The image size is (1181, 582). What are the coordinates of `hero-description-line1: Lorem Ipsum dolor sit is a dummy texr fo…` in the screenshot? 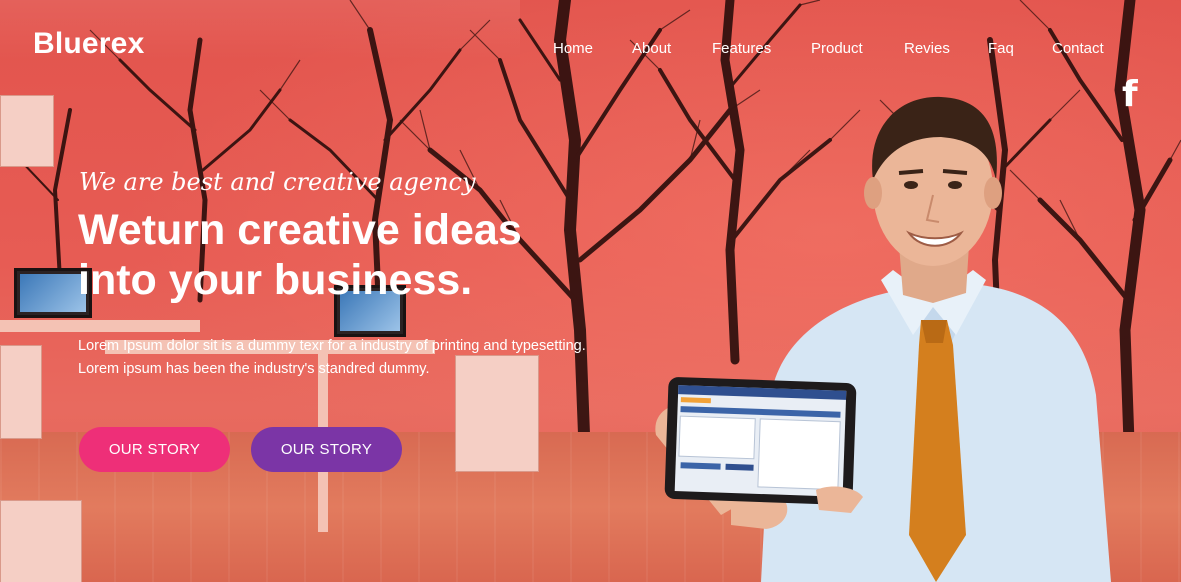 It's located at (332, 346).